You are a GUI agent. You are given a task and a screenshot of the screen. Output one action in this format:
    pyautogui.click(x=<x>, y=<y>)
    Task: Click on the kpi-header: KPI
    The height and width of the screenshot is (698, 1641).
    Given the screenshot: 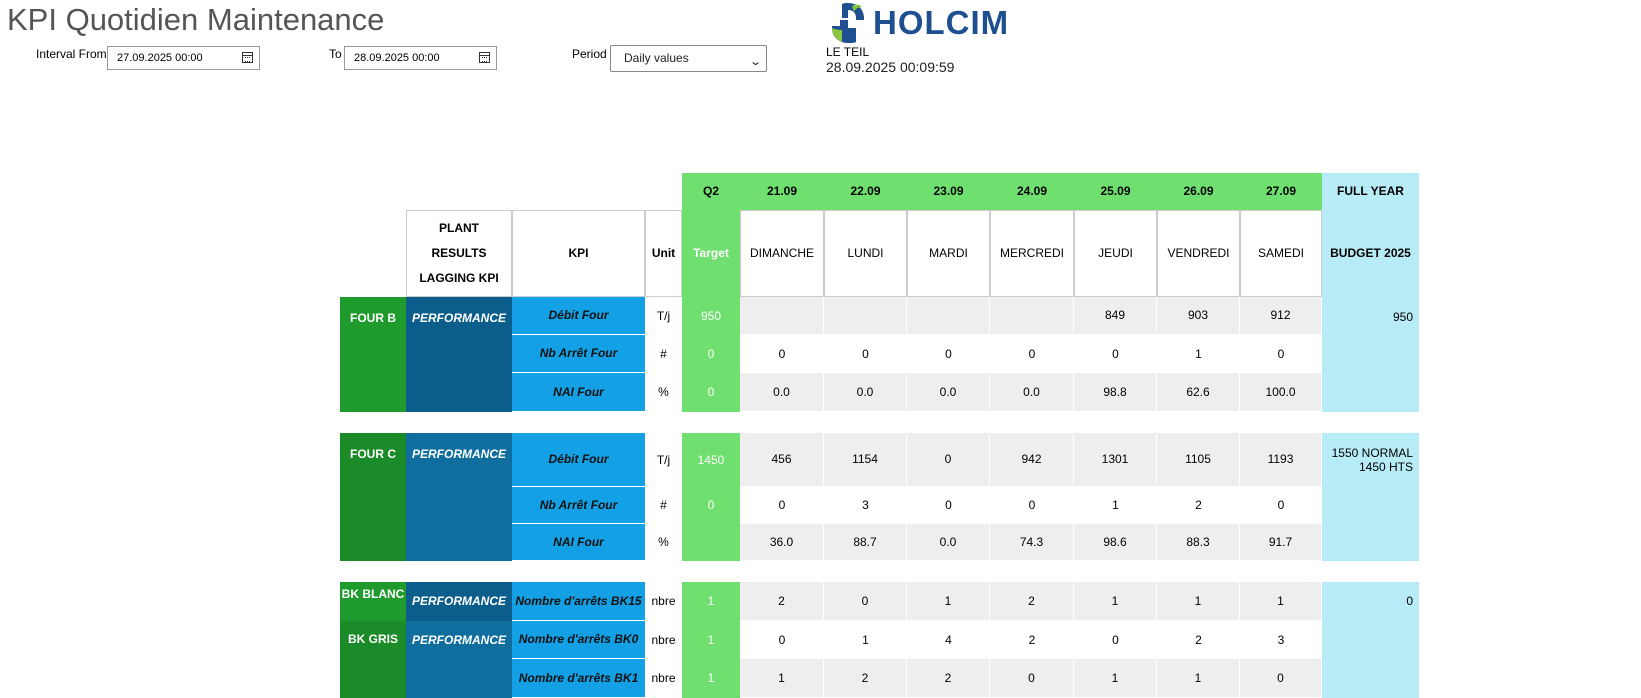 What is the action you would take?
    pyautogui.click(x=578, y=253)
    